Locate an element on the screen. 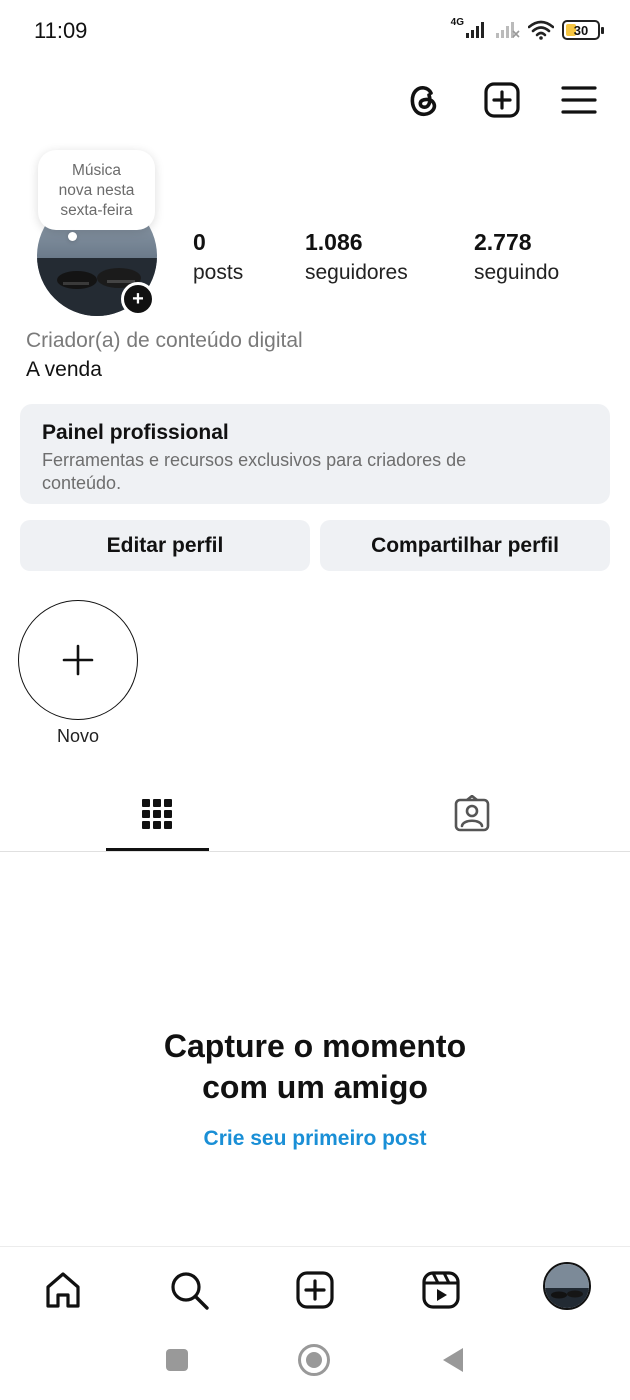  circle-icon is located at coordinates (314, 1360).